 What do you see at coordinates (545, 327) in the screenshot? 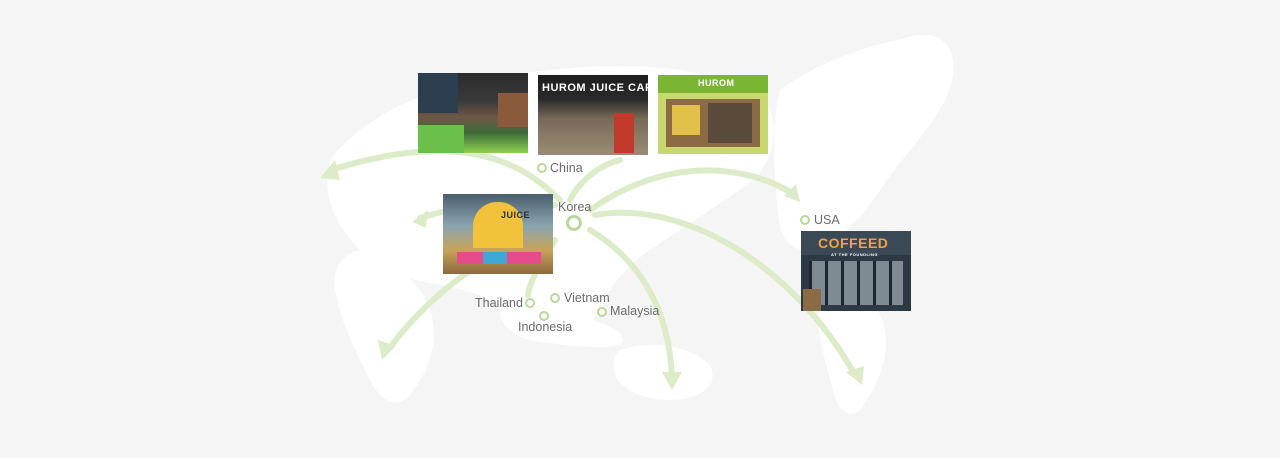
I see `indonesia-label: Indonesia` at bounding box center [545, 327].